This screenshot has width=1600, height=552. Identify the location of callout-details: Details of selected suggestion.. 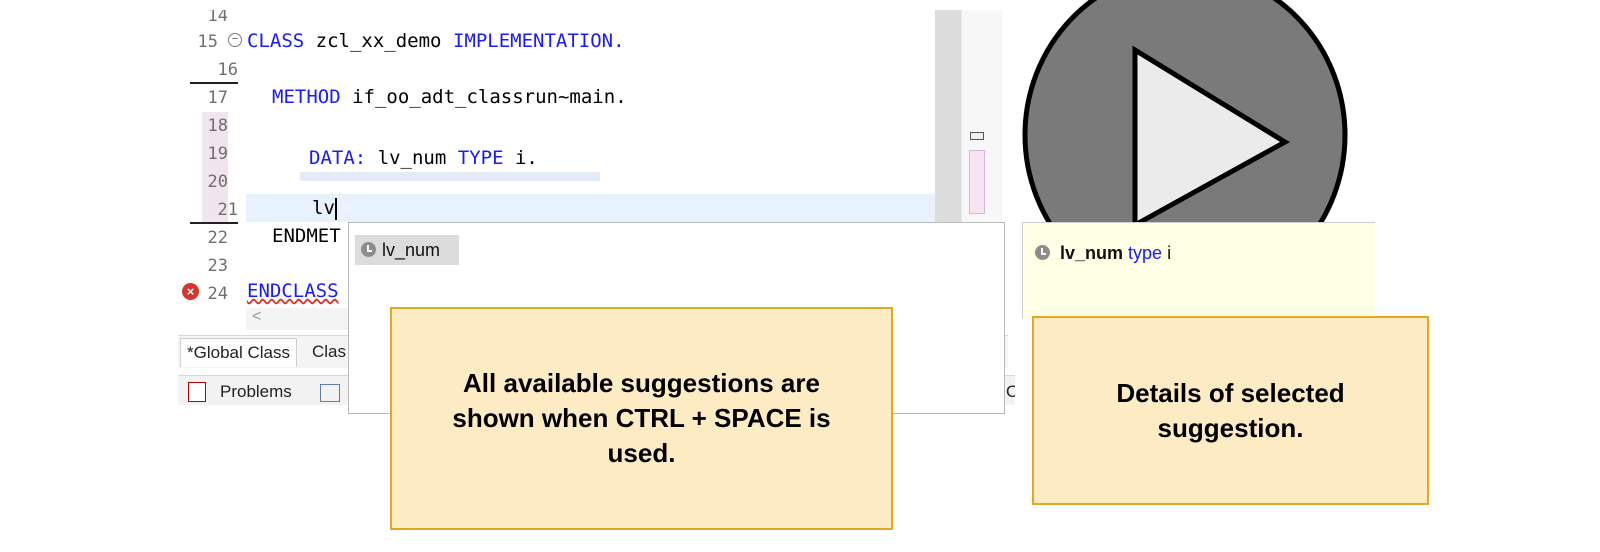
(1230, 410).